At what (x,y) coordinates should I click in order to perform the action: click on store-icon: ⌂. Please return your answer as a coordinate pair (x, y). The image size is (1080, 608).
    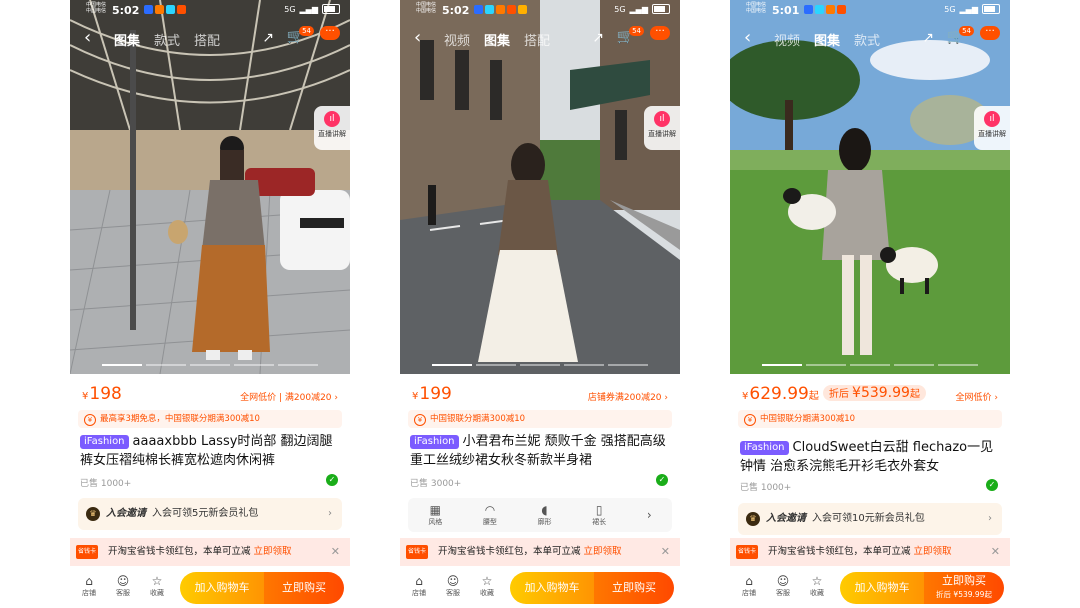
    Looking at the image, I should click on (749, 581).